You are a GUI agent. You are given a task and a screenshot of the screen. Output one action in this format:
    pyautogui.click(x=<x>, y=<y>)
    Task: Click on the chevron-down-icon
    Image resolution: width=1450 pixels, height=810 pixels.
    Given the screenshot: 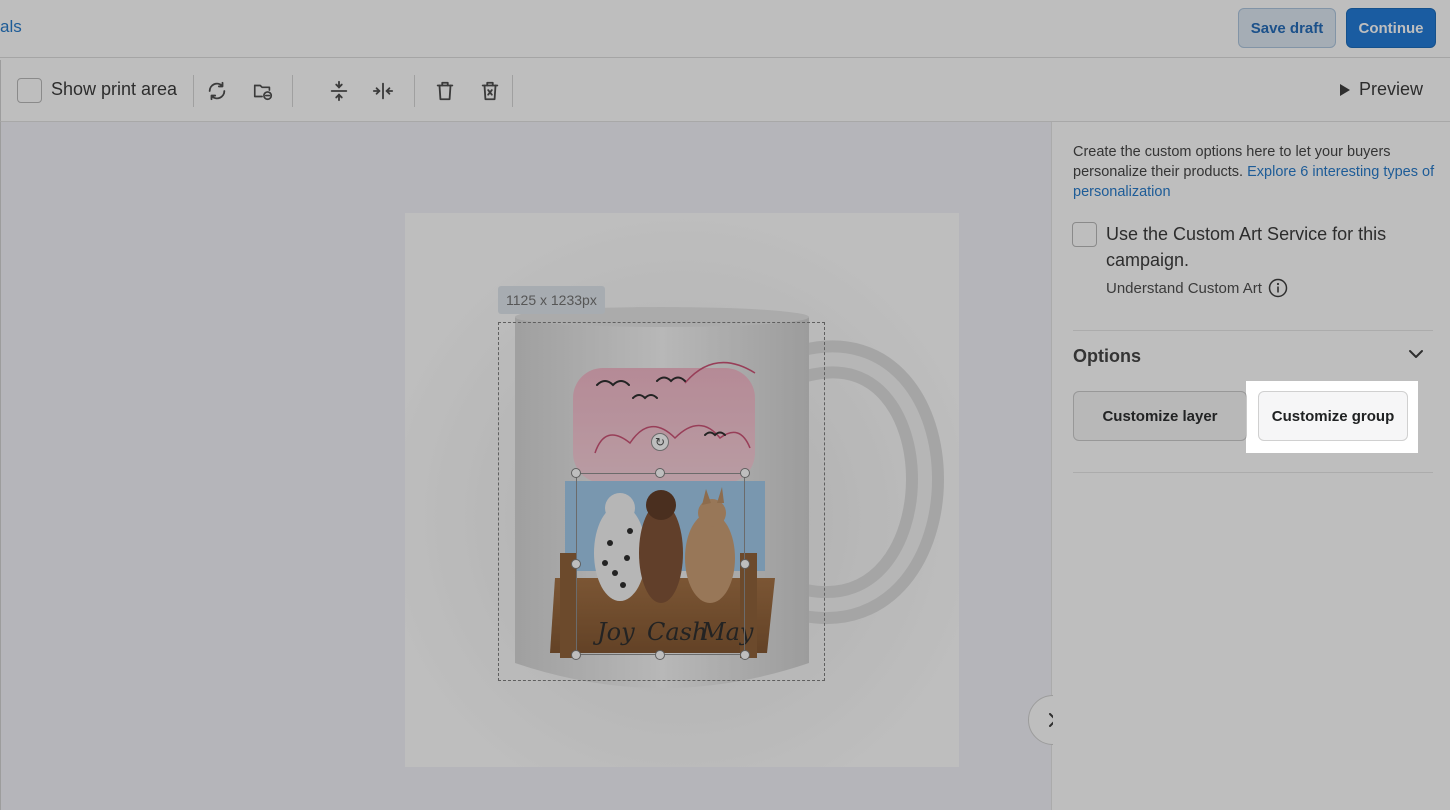 What is the action you would take?
    pyautogui.click(x=1416, y=354)
    